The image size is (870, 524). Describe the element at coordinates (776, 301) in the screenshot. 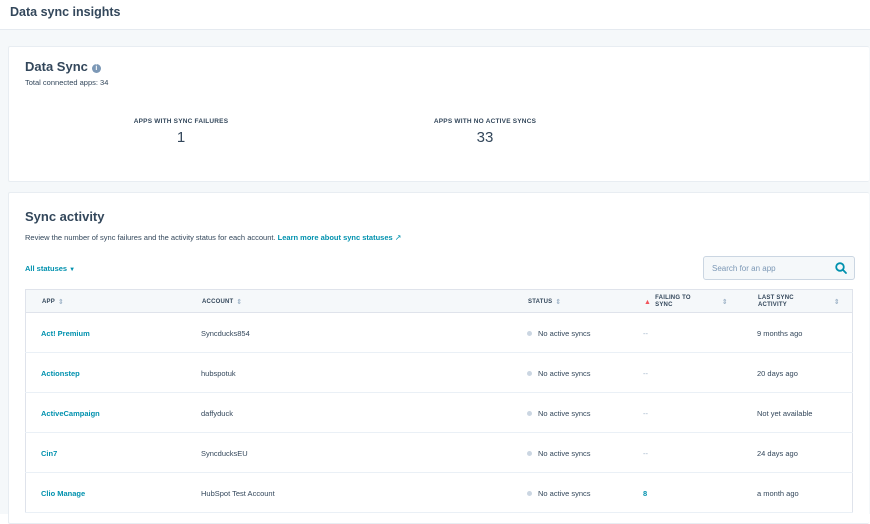

I see `column-label-last-sync: LAST SYNC ACTIVITY` at that location.